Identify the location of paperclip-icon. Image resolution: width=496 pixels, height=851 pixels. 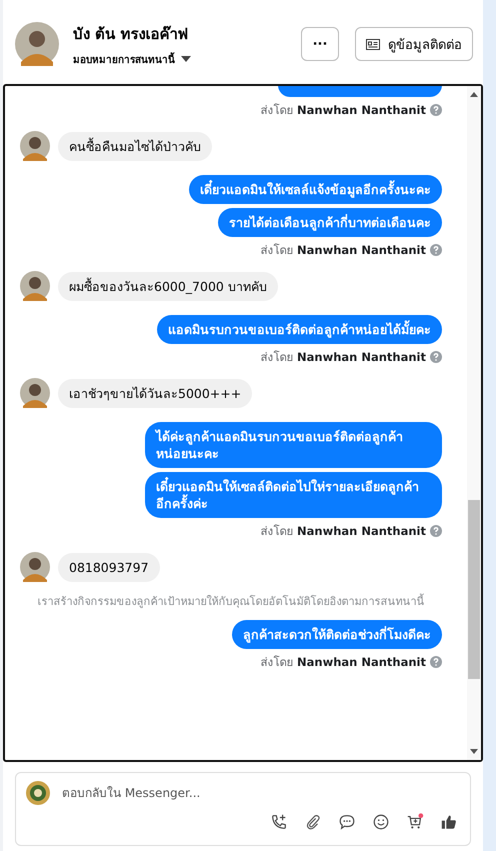
(313, 822).